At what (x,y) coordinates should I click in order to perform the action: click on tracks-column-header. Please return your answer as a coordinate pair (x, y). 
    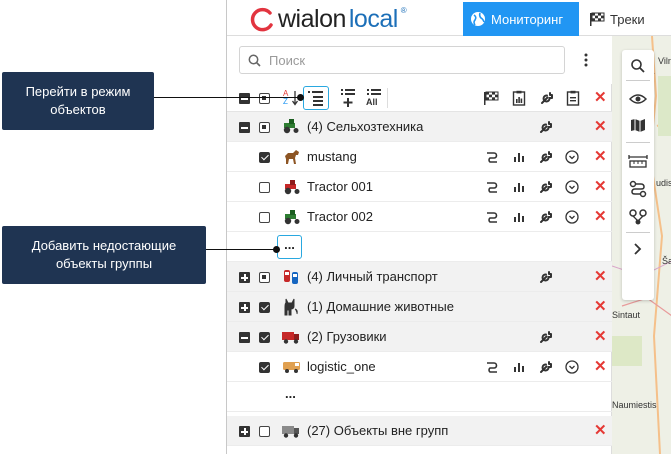
    Looking at the image, I should click on (491, 98).